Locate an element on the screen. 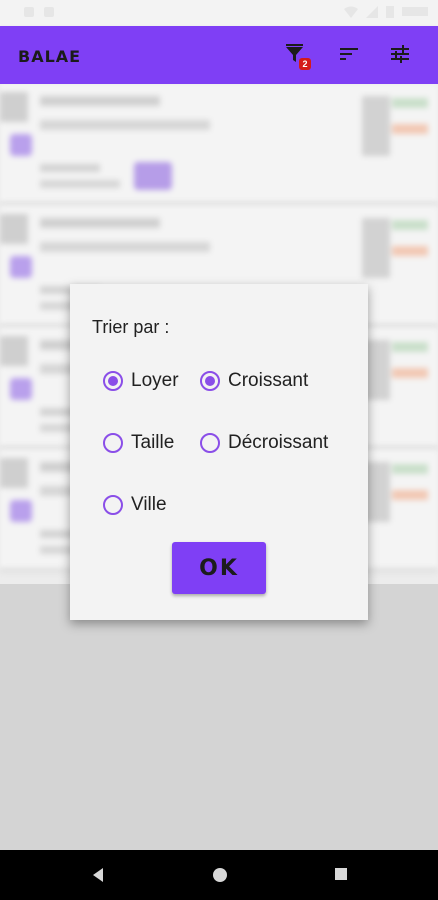 Image resolution: width=438 pixels, height=900 pixels. list-item is located at coordinates (219, 145).